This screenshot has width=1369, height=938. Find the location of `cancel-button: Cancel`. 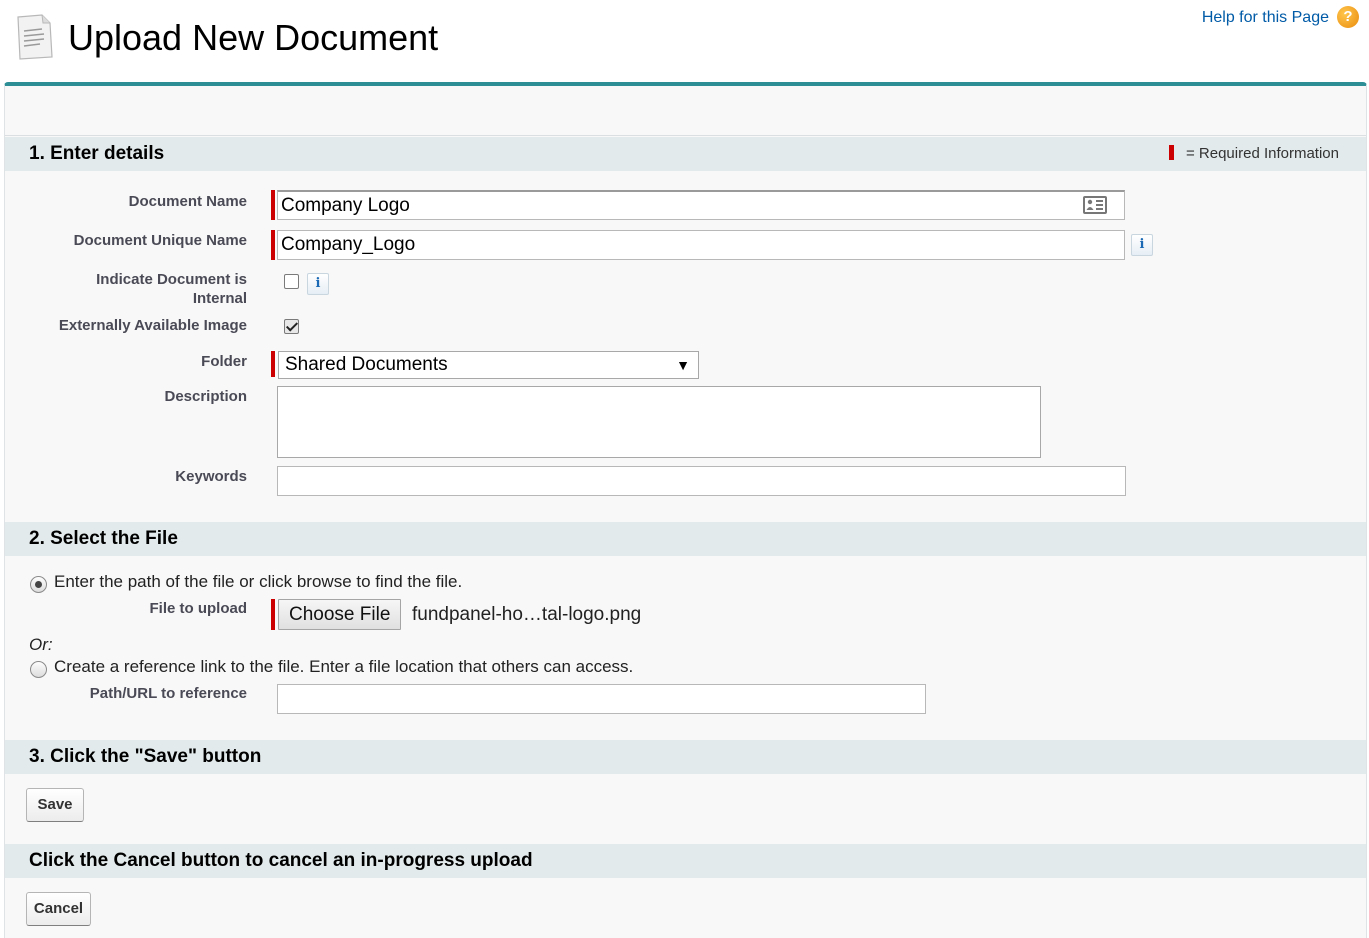

cancel-button: Cancel is located at coordinates (58, 909).